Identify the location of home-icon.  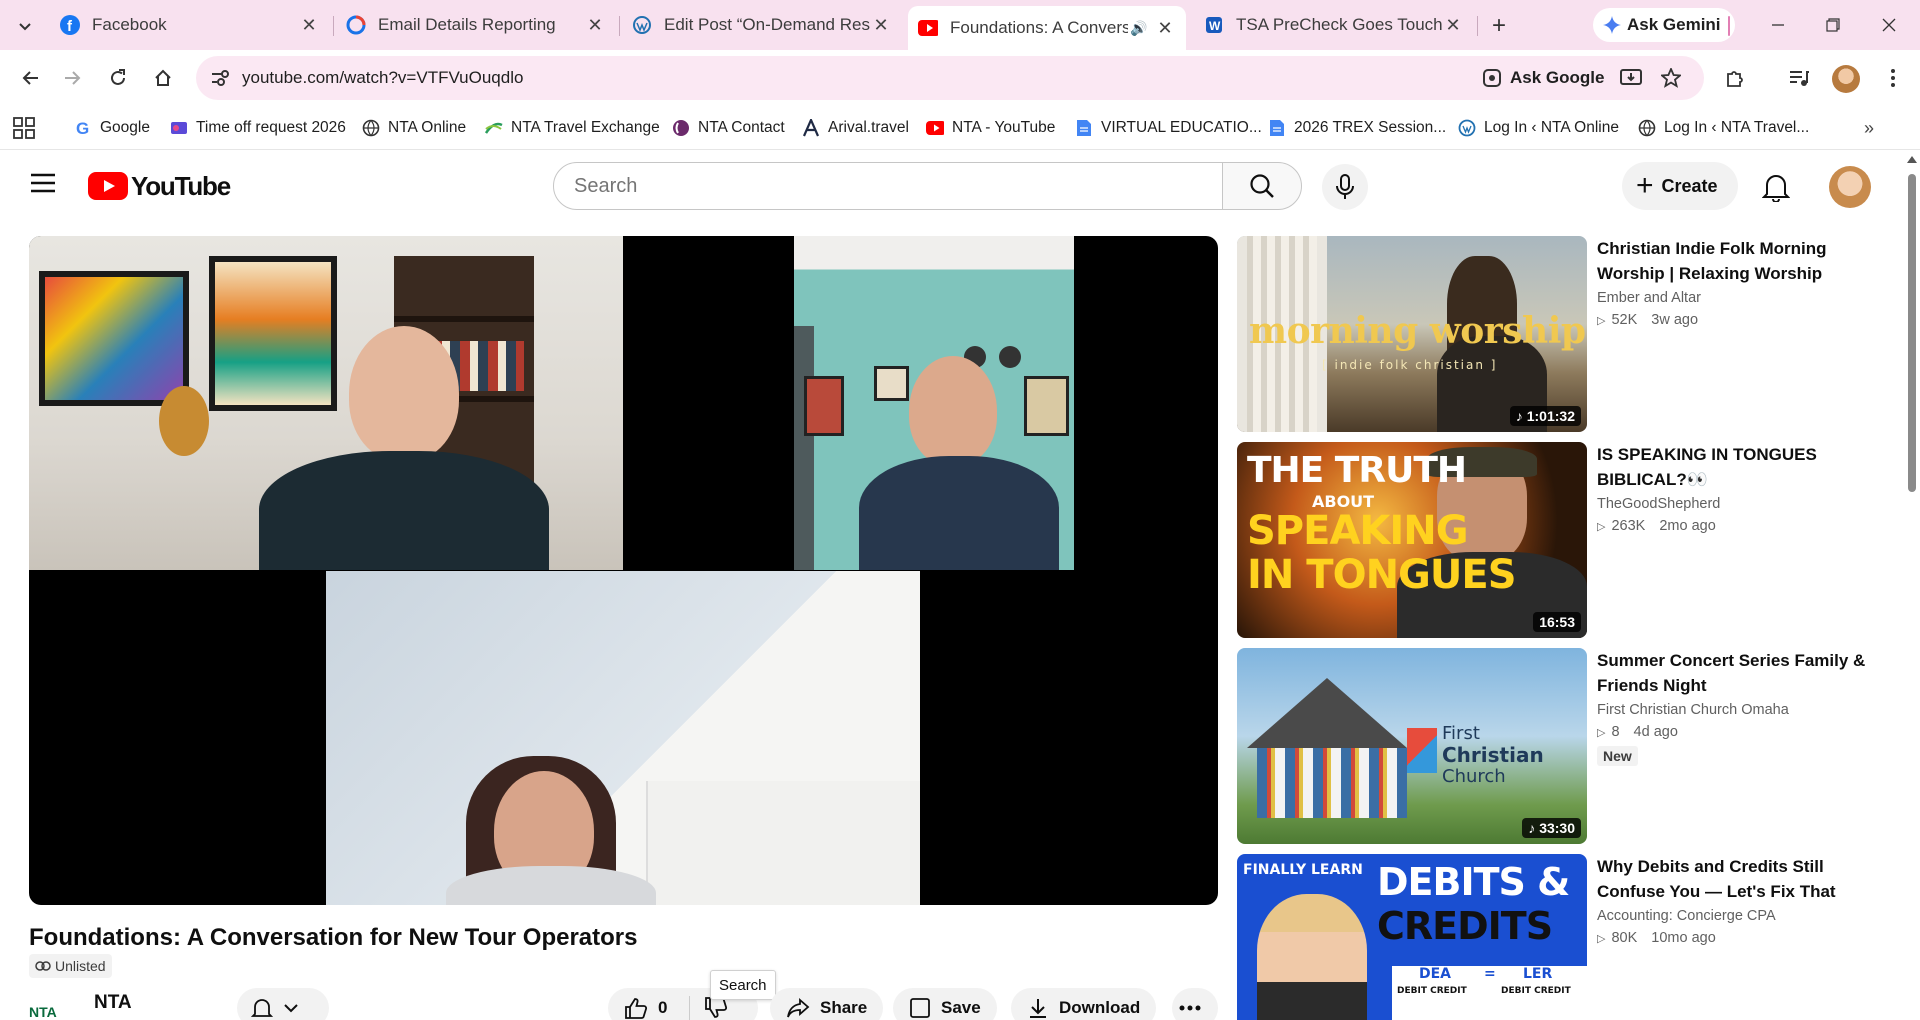
(163, 78).